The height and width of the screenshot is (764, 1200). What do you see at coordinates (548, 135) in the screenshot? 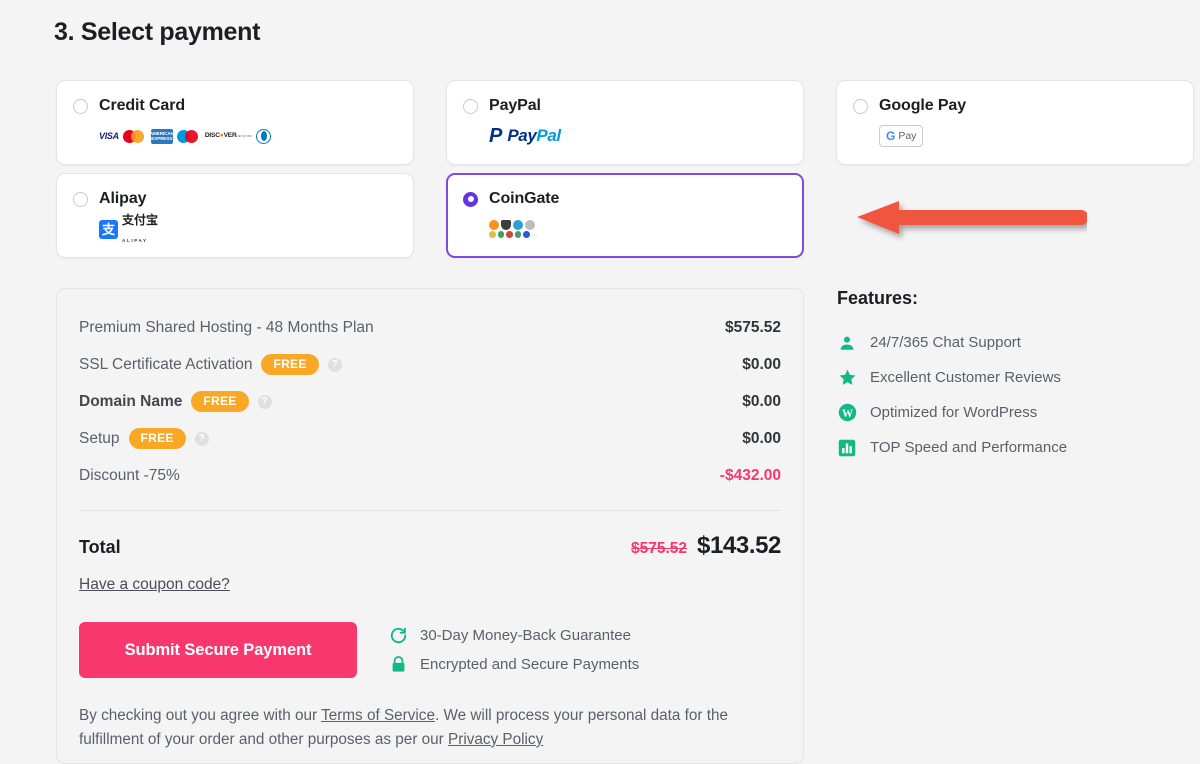
I see `paypal-word-pal: Pal` at bounding box center [548, 135].